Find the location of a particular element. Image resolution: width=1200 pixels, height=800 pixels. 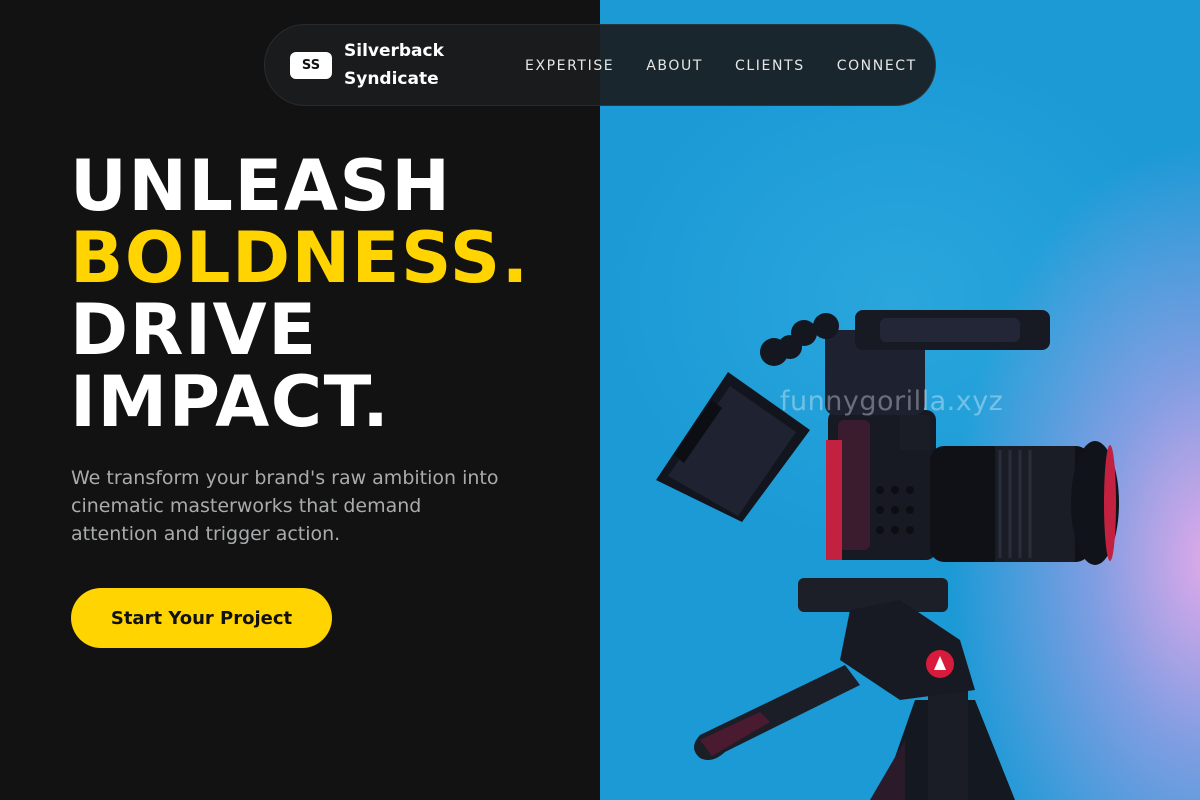

hero-headline: UNLEASH BOLDNESS. DRIVE IMPACT. is located at coordinates (300, 294).